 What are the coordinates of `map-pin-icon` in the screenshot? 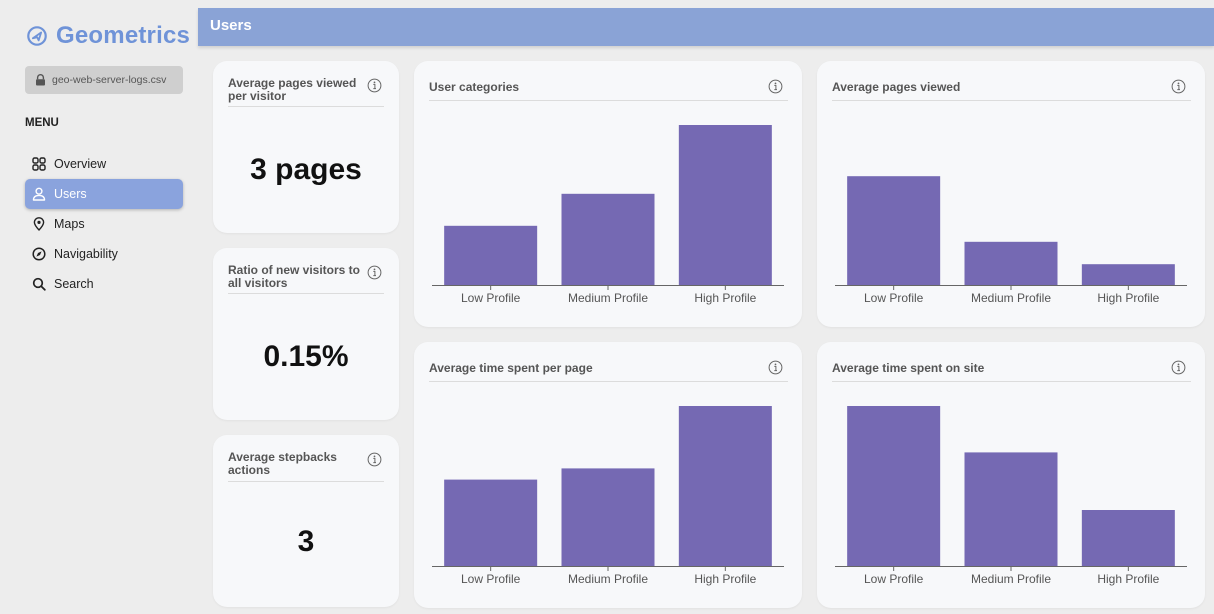 It's located at (39, 224).